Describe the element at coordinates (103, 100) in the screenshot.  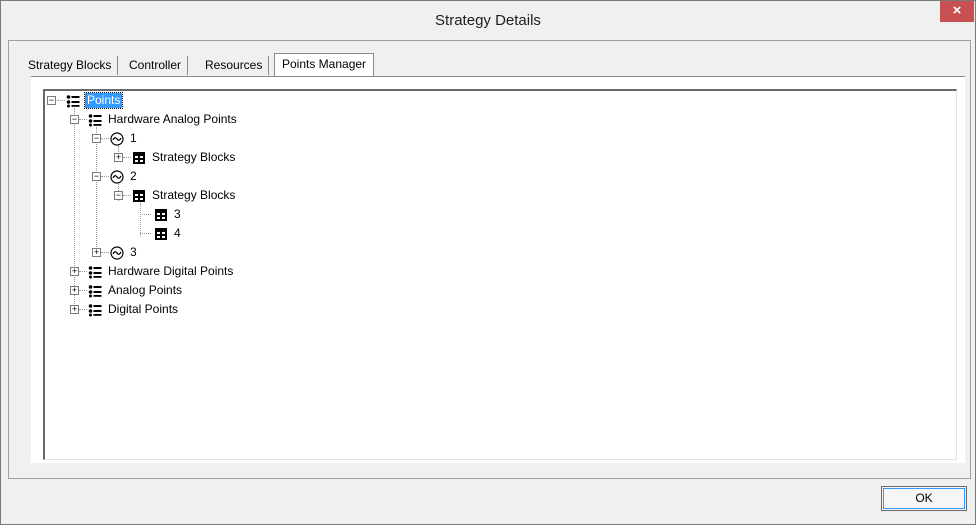
I see `tree-node-label: Points` at that location.